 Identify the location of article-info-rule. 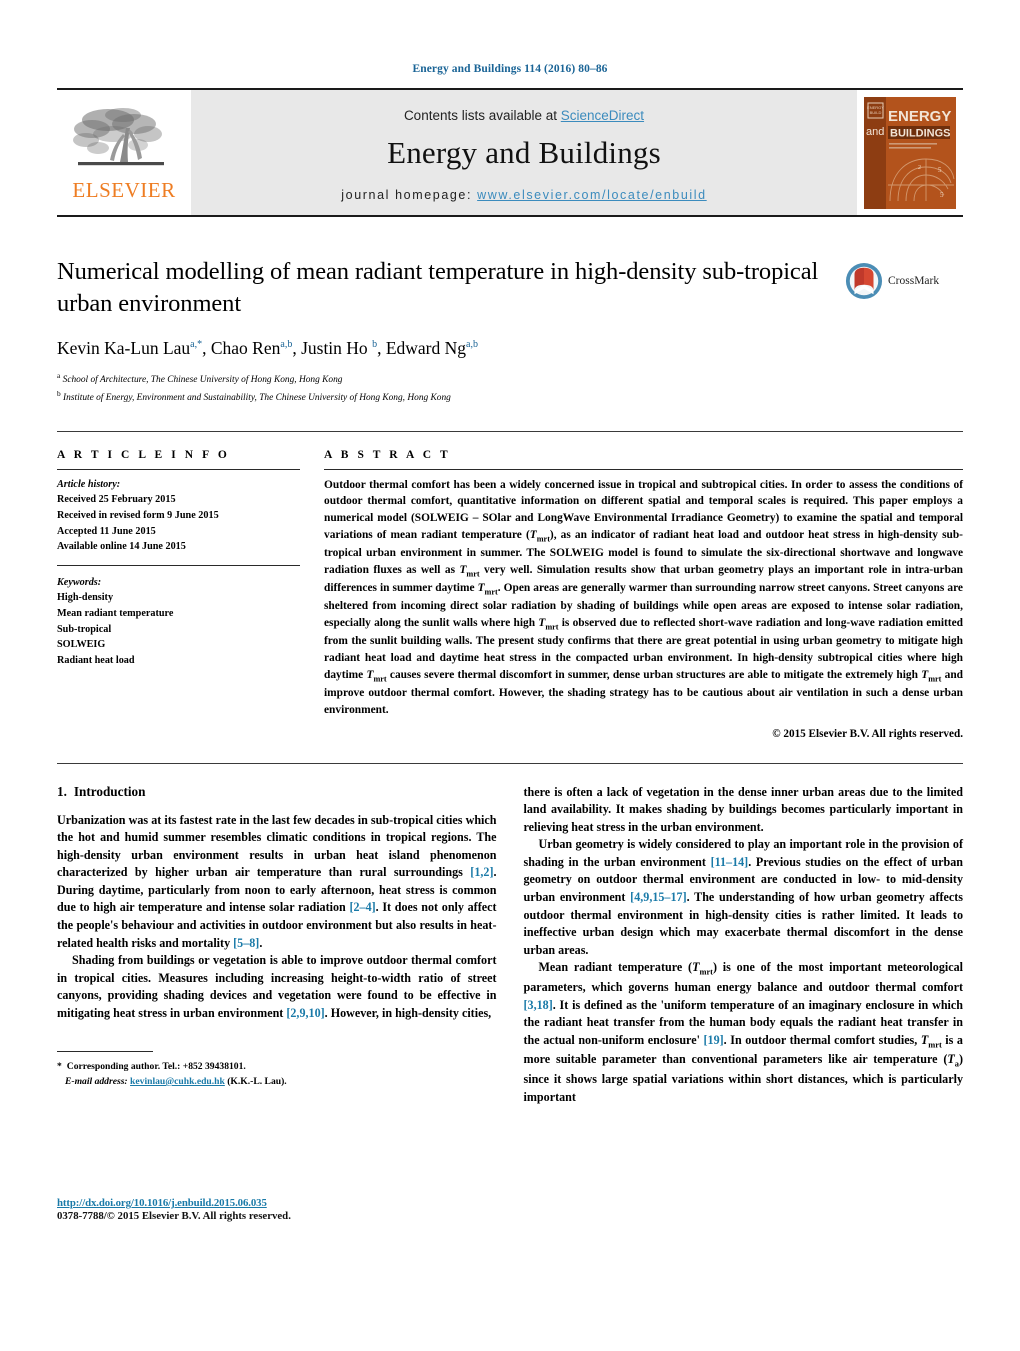
(178, 469).